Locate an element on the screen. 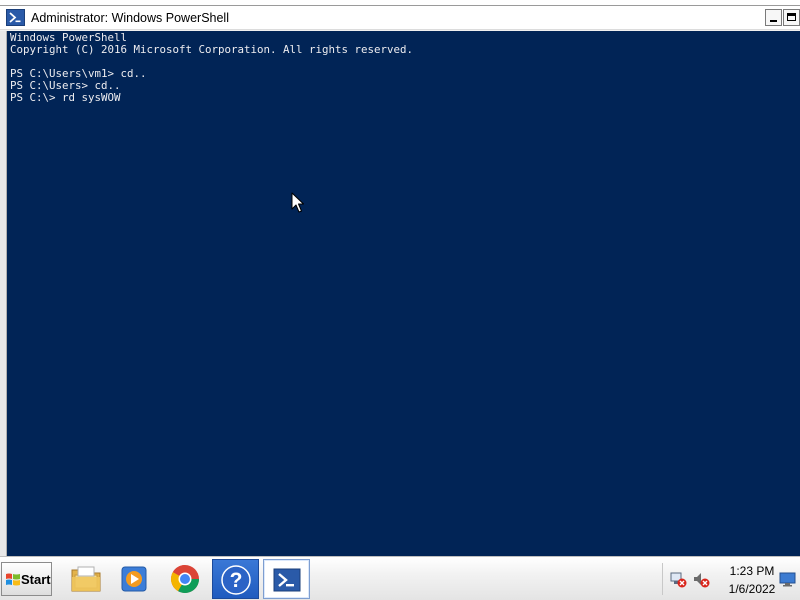 This screenshot has height=600, width=800. maximize-button is located at coordinates (791, 17).